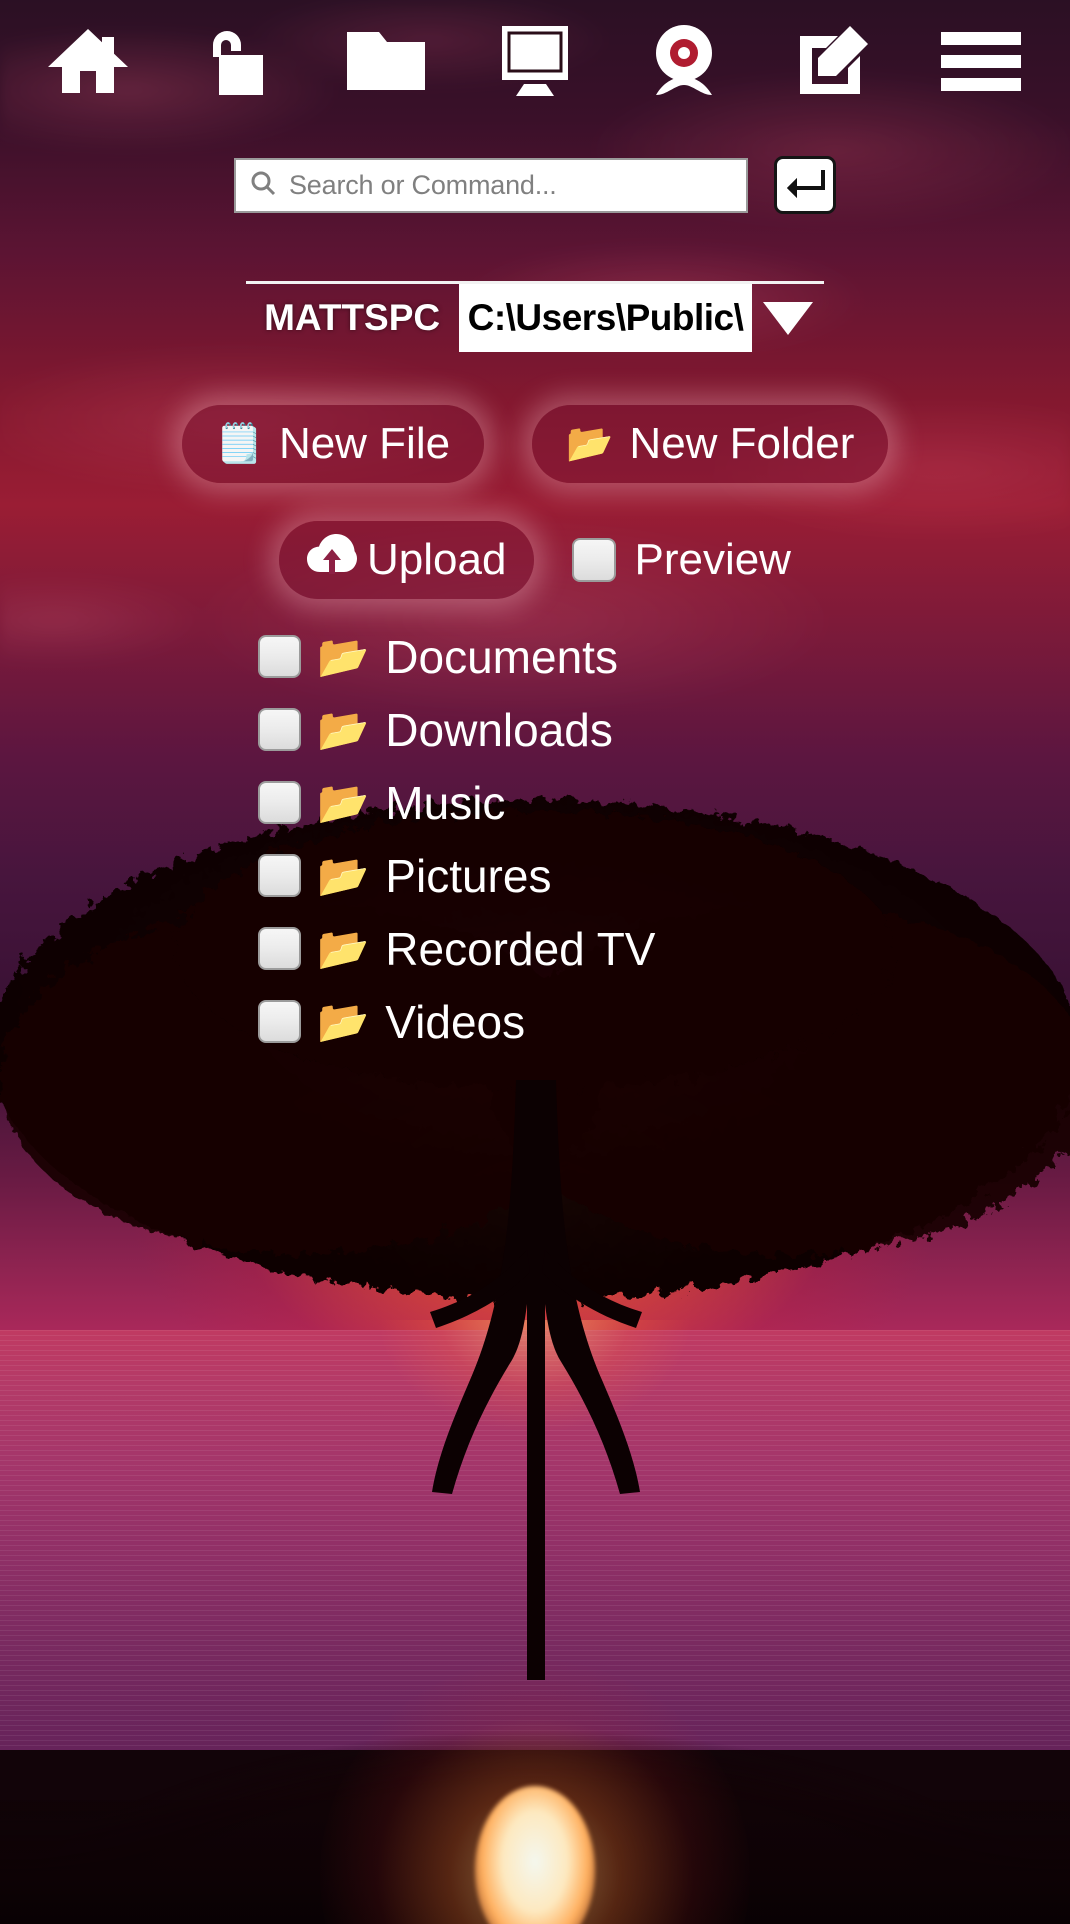 The width and height of the screenshot is (1070, 1924). I want to click on file-name: Pictures, so click(468, 875).